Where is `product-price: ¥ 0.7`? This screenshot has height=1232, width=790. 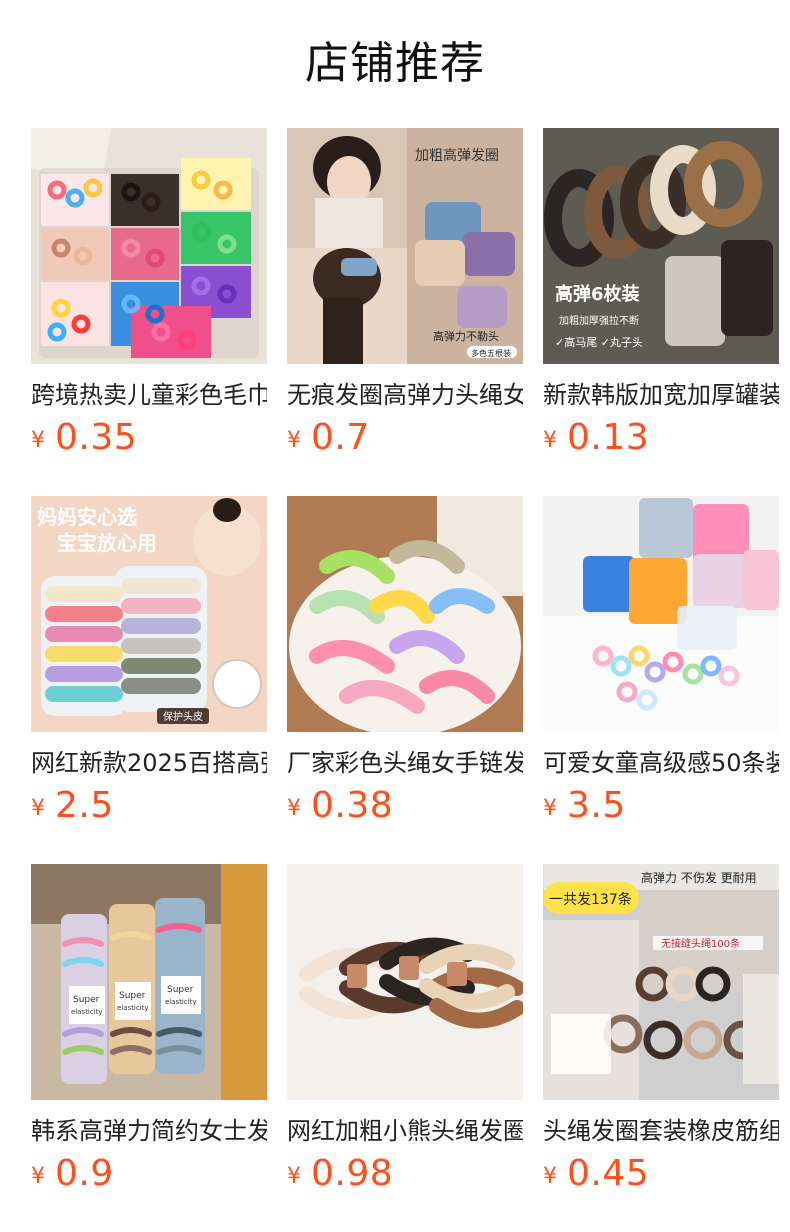
product-price: ¥ 0.7 is located at coordinates (328, 438).